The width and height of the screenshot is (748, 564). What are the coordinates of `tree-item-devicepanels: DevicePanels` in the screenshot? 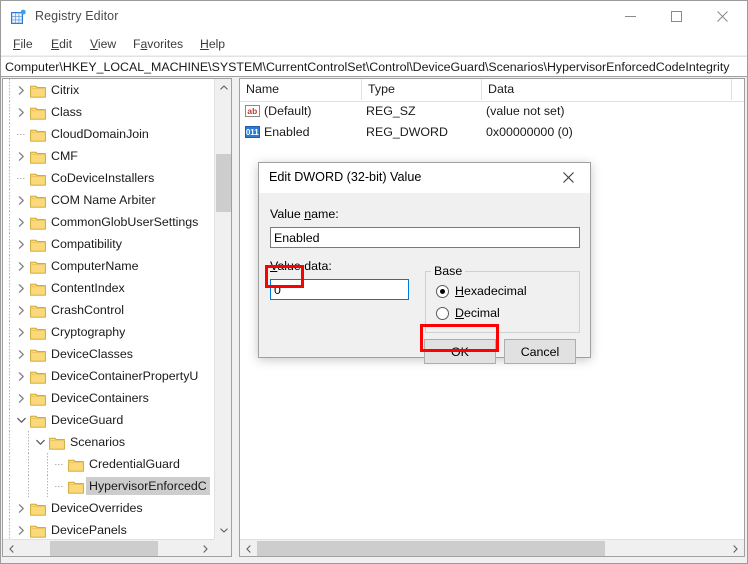 It's located at (108, 529).